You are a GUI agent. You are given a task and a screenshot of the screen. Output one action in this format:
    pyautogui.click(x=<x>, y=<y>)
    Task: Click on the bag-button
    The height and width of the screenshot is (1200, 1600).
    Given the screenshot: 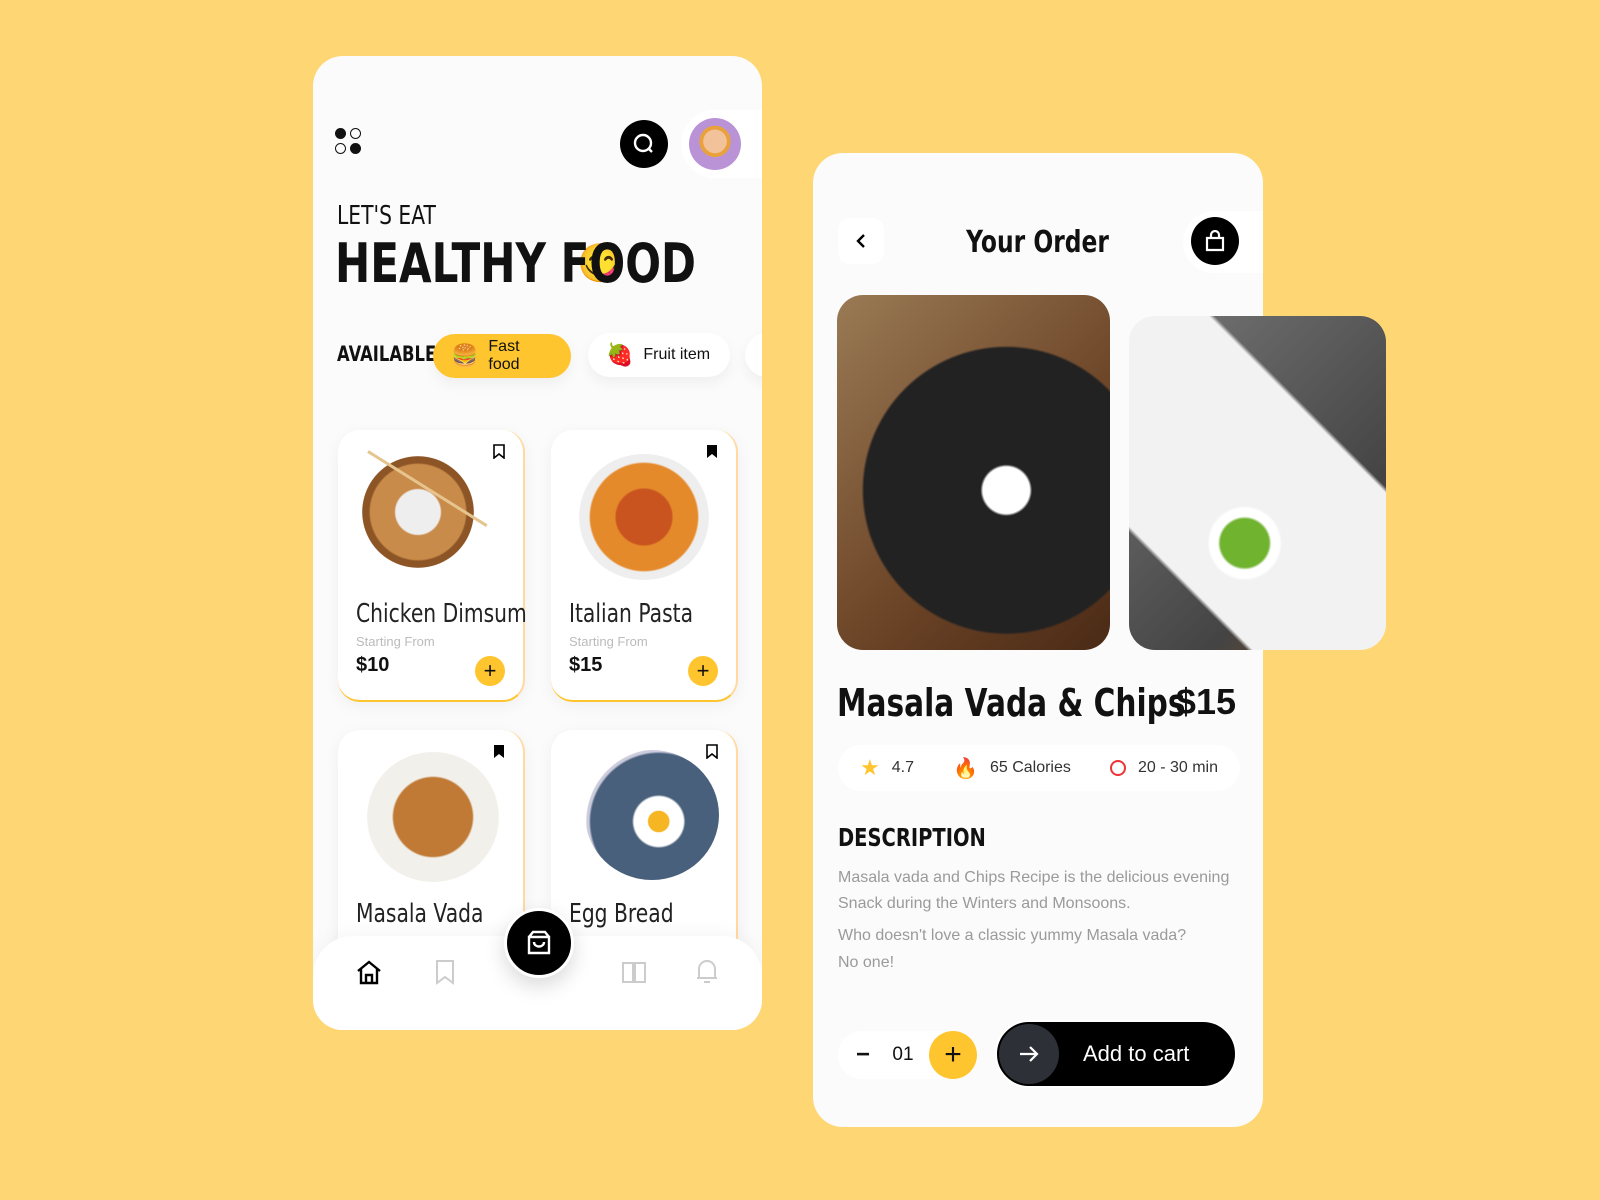 What is the action you would take?
    pyautogui.click(x=1215, y=241)
    